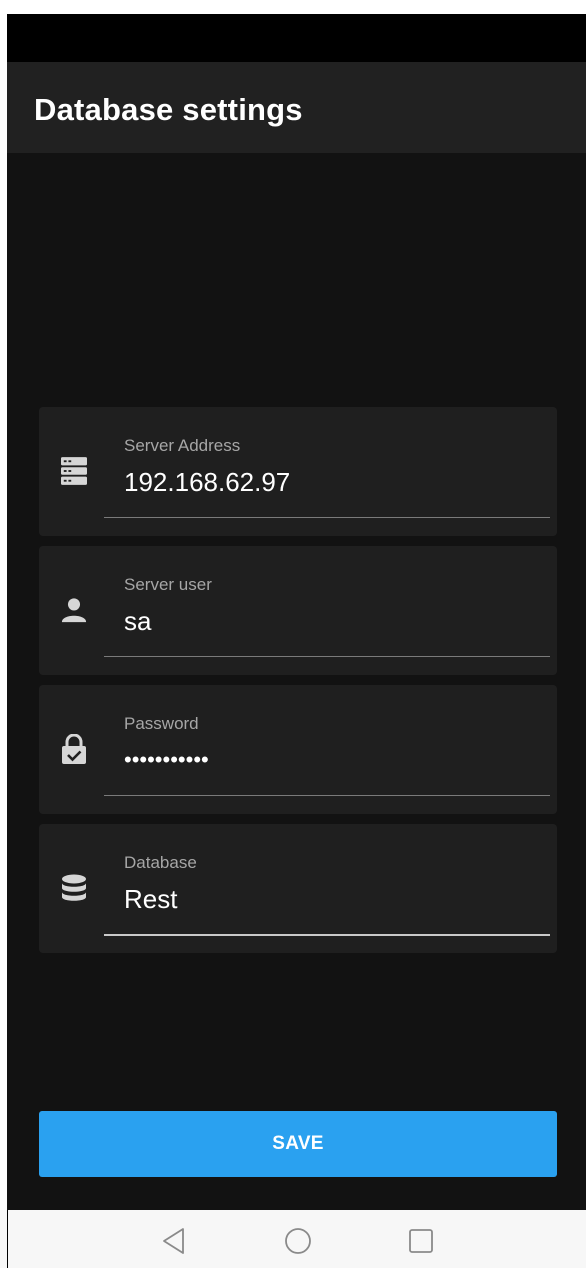 This screenshot has width=586, height=1268. I want to click on database-field: Database Rest, so click(298, 888).